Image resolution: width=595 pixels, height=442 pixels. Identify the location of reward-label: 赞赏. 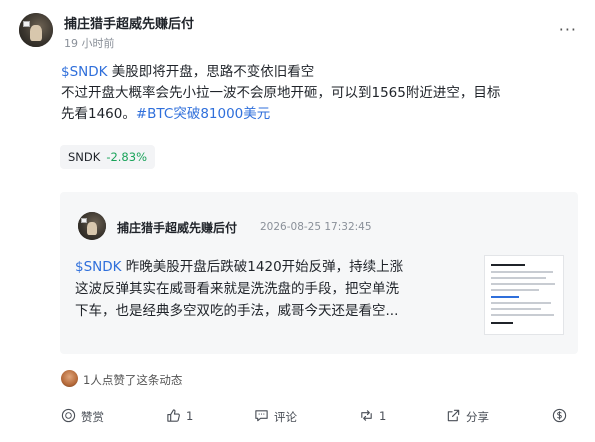
(92, 417).